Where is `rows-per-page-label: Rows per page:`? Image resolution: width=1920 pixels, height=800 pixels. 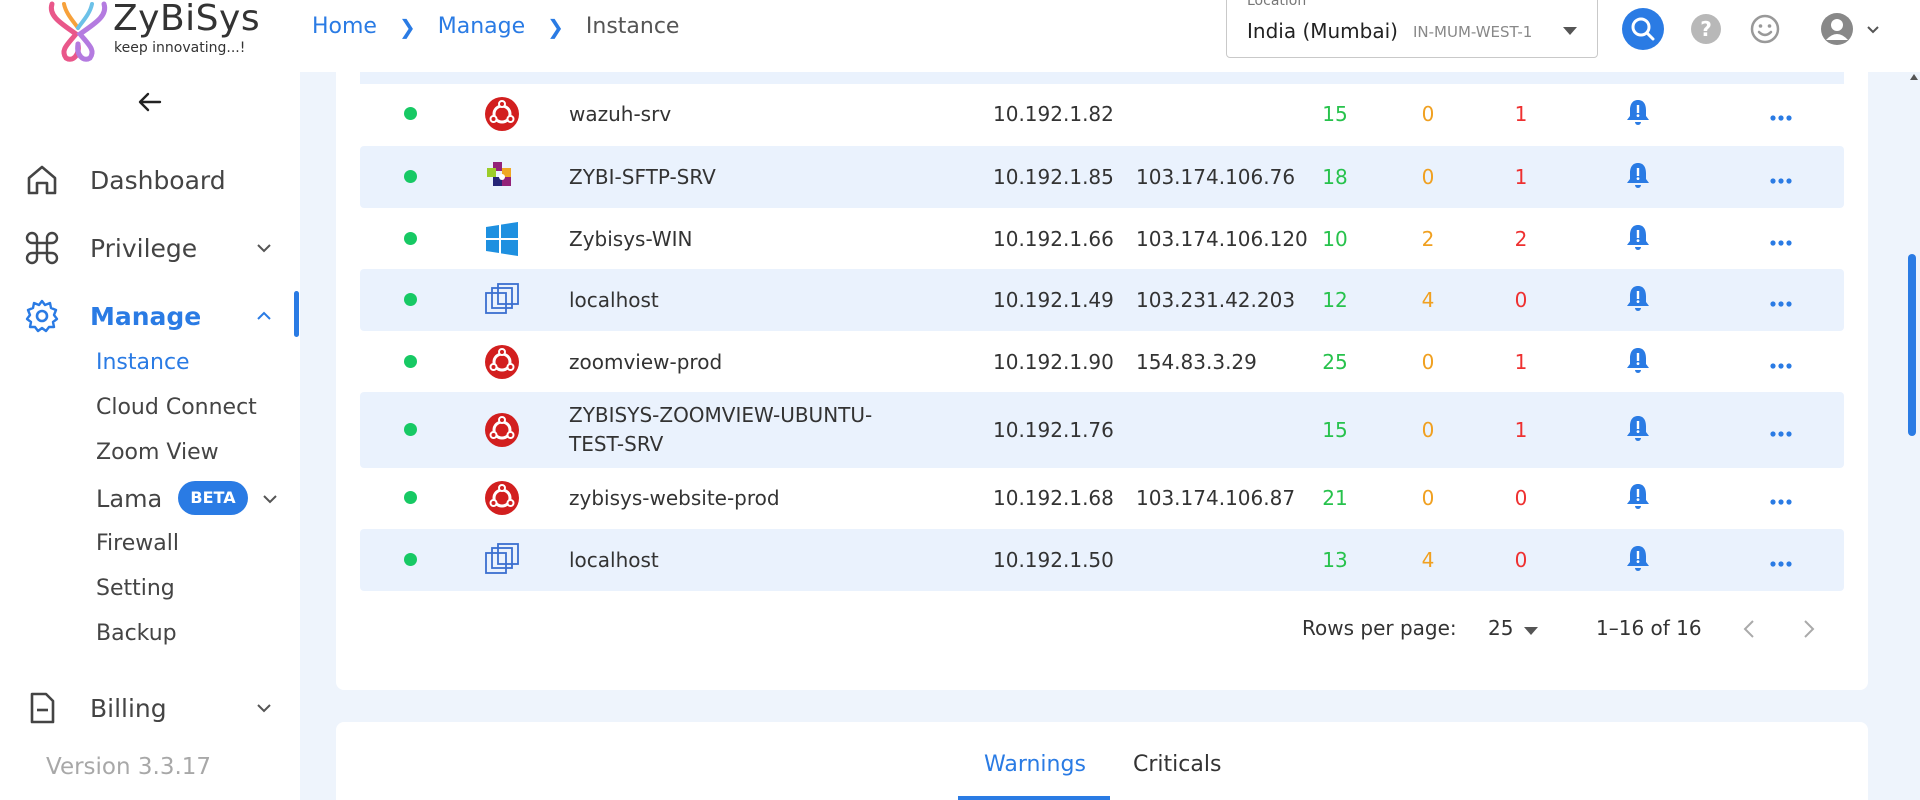
rows-per-page-label: Rows per page: is located at coordinates (1379, 628).